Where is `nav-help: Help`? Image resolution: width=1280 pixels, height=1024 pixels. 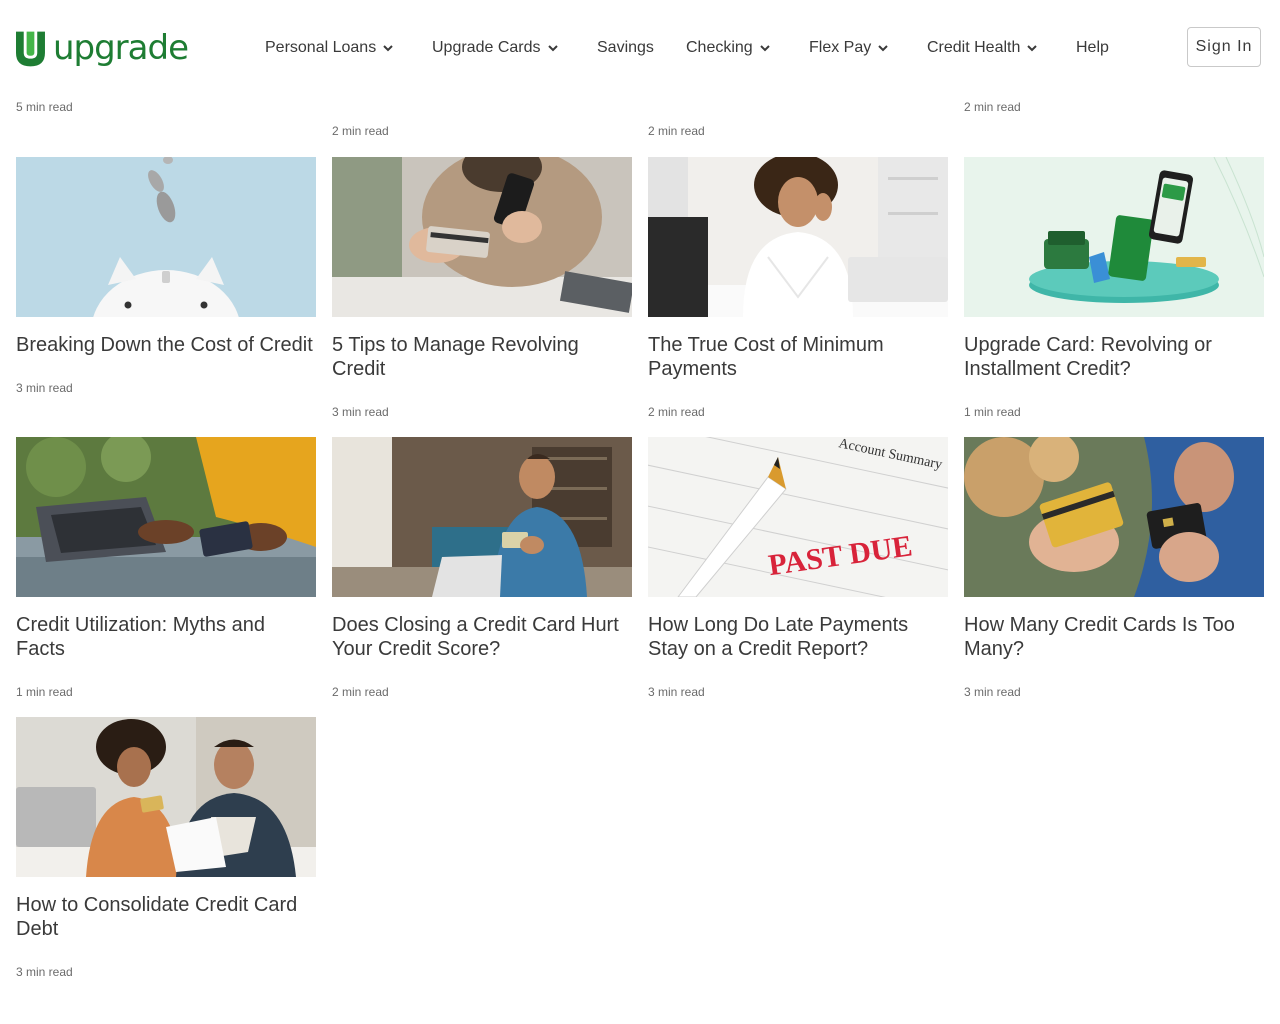 nav-help: Help is located at coordinates (1092, 48).